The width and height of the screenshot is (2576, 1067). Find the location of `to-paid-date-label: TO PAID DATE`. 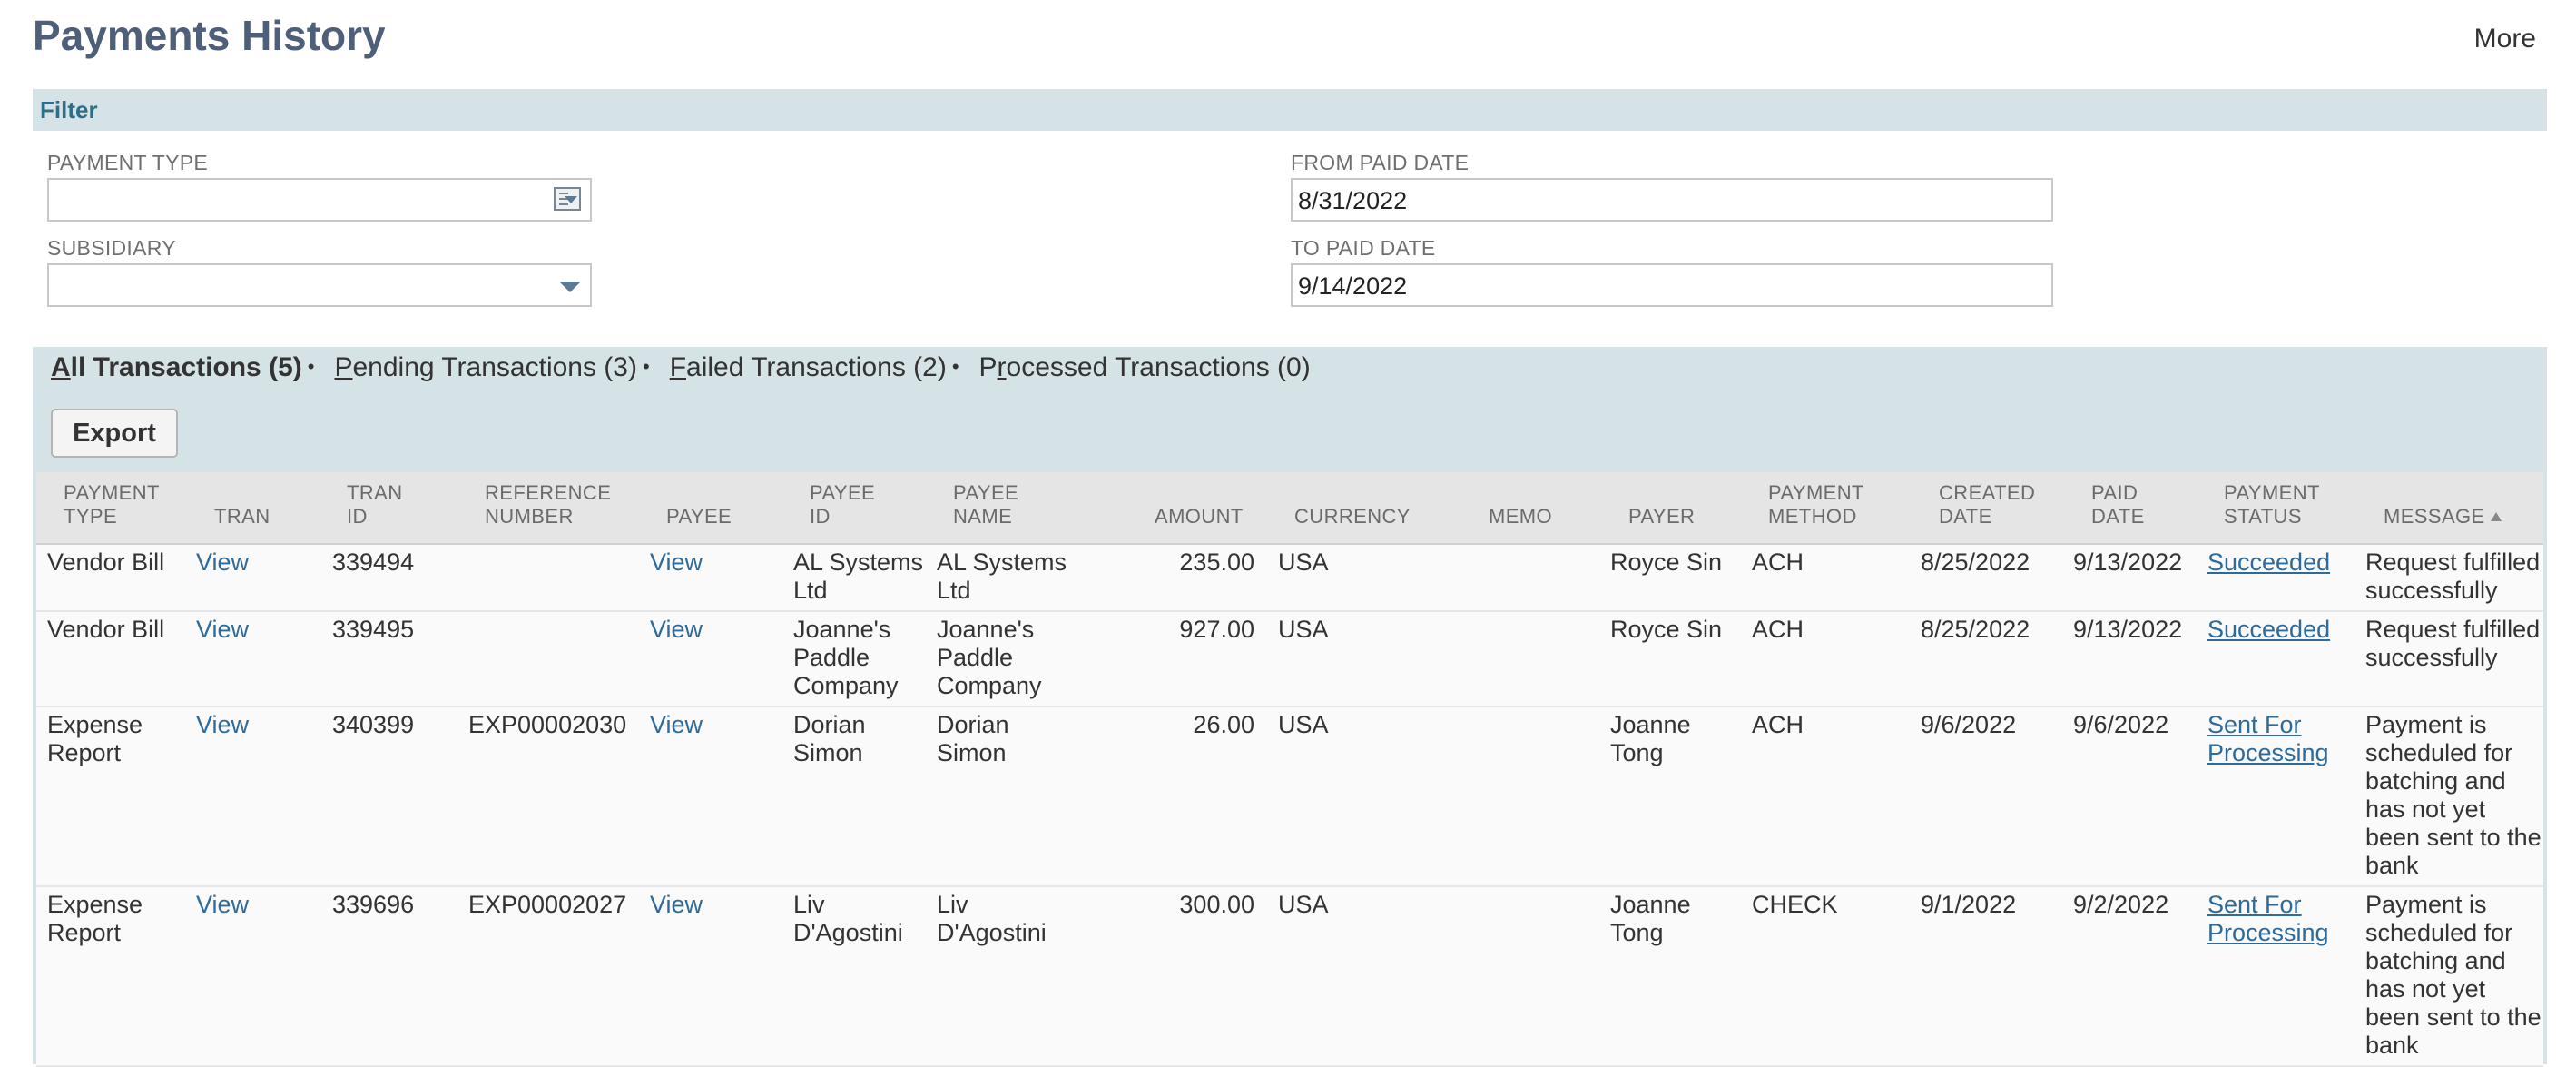

to-paid-date-label: TO PAID DATE is located at coordinates (1363, 248).